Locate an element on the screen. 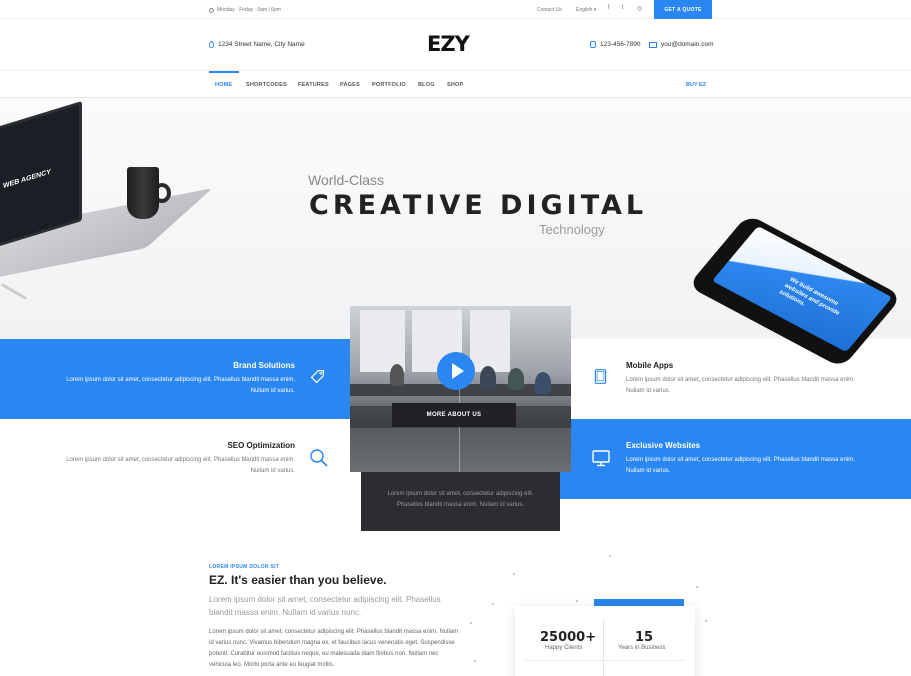 This screenshot has width=911, height=676. get-a-quote-button: GET A QUOTE is located at coordinates (683, 9).